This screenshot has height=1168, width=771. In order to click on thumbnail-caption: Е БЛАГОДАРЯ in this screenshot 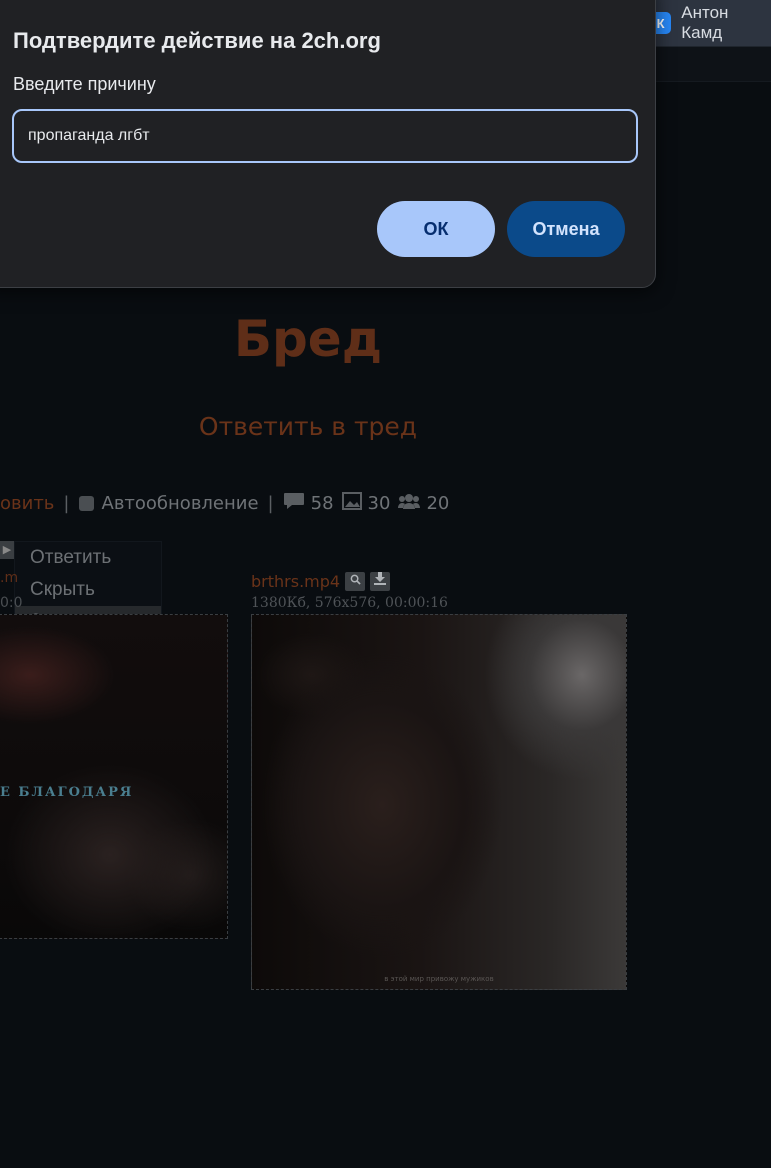, I will do `click(67, 792)`.